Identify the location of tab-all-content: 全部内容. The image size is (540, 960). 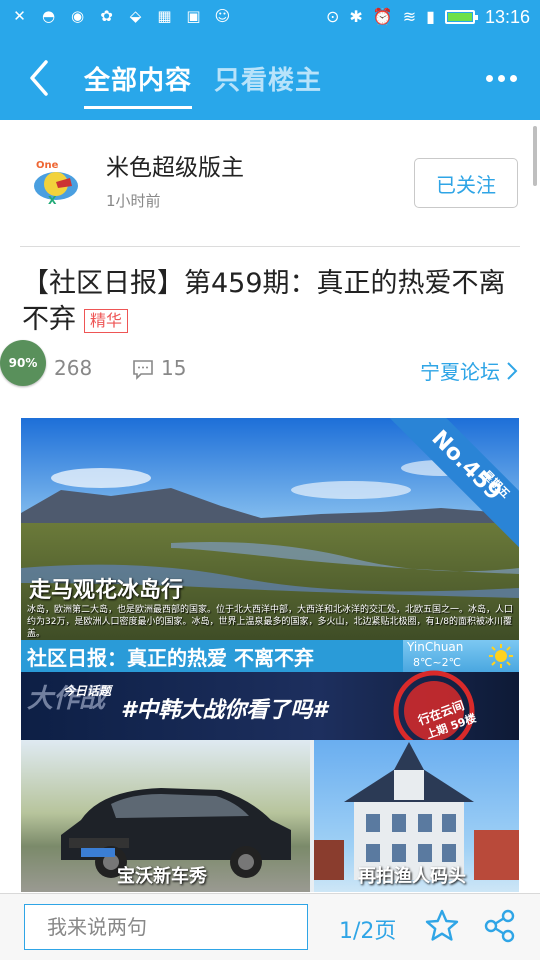
(138, 84).